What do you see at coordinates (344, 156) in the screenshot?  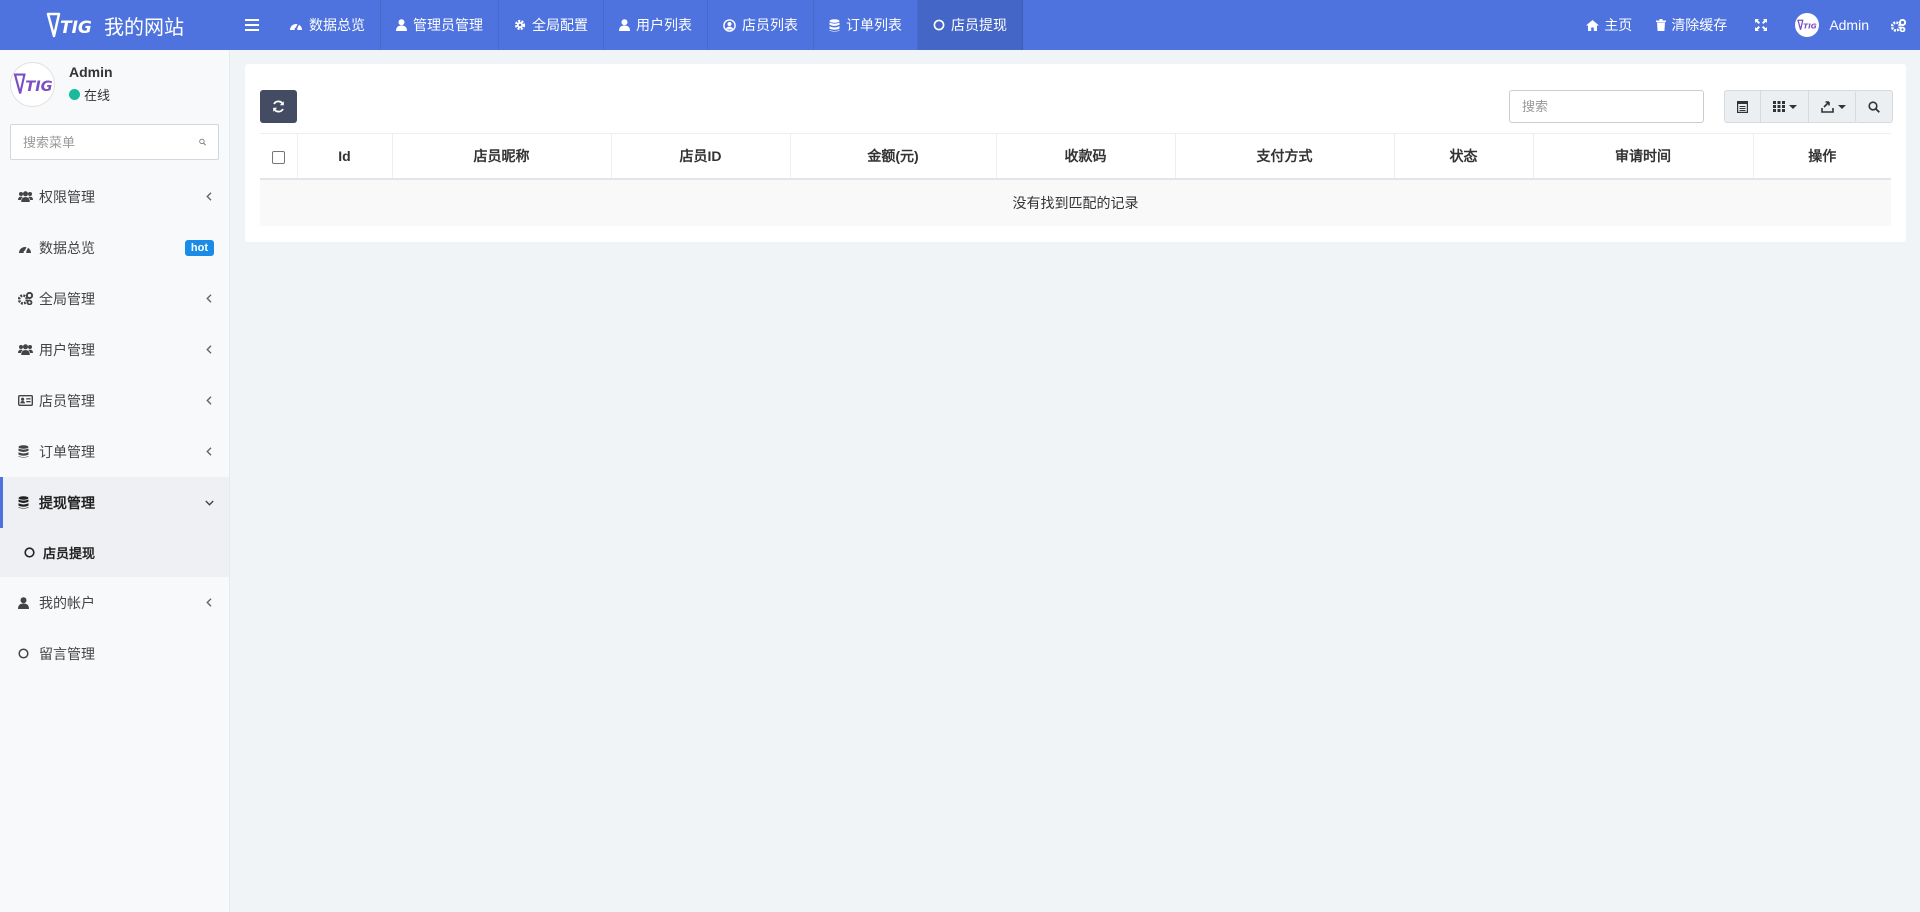 I see `column-header-id: Id` at bounding box center [344, 156].